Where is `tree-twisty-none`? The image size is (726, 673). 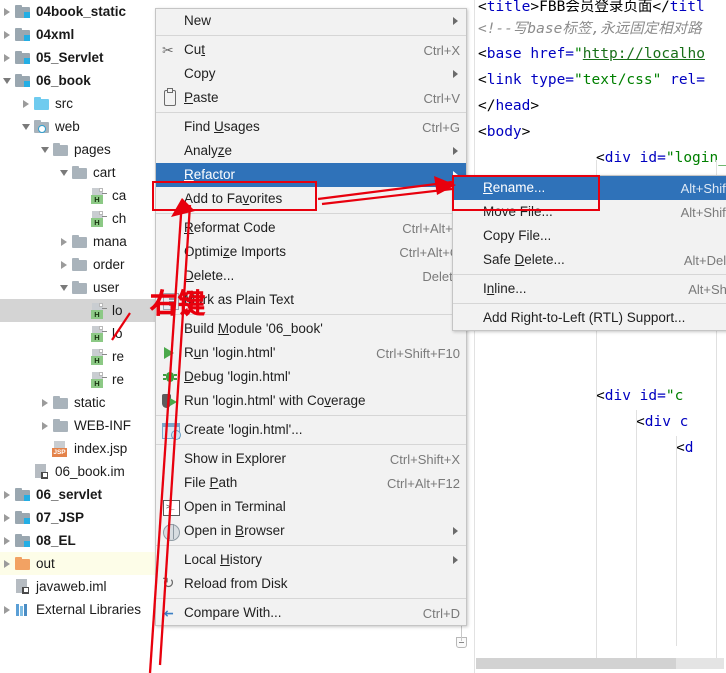
tree-twisty-none is located at coordinates (83, 195).